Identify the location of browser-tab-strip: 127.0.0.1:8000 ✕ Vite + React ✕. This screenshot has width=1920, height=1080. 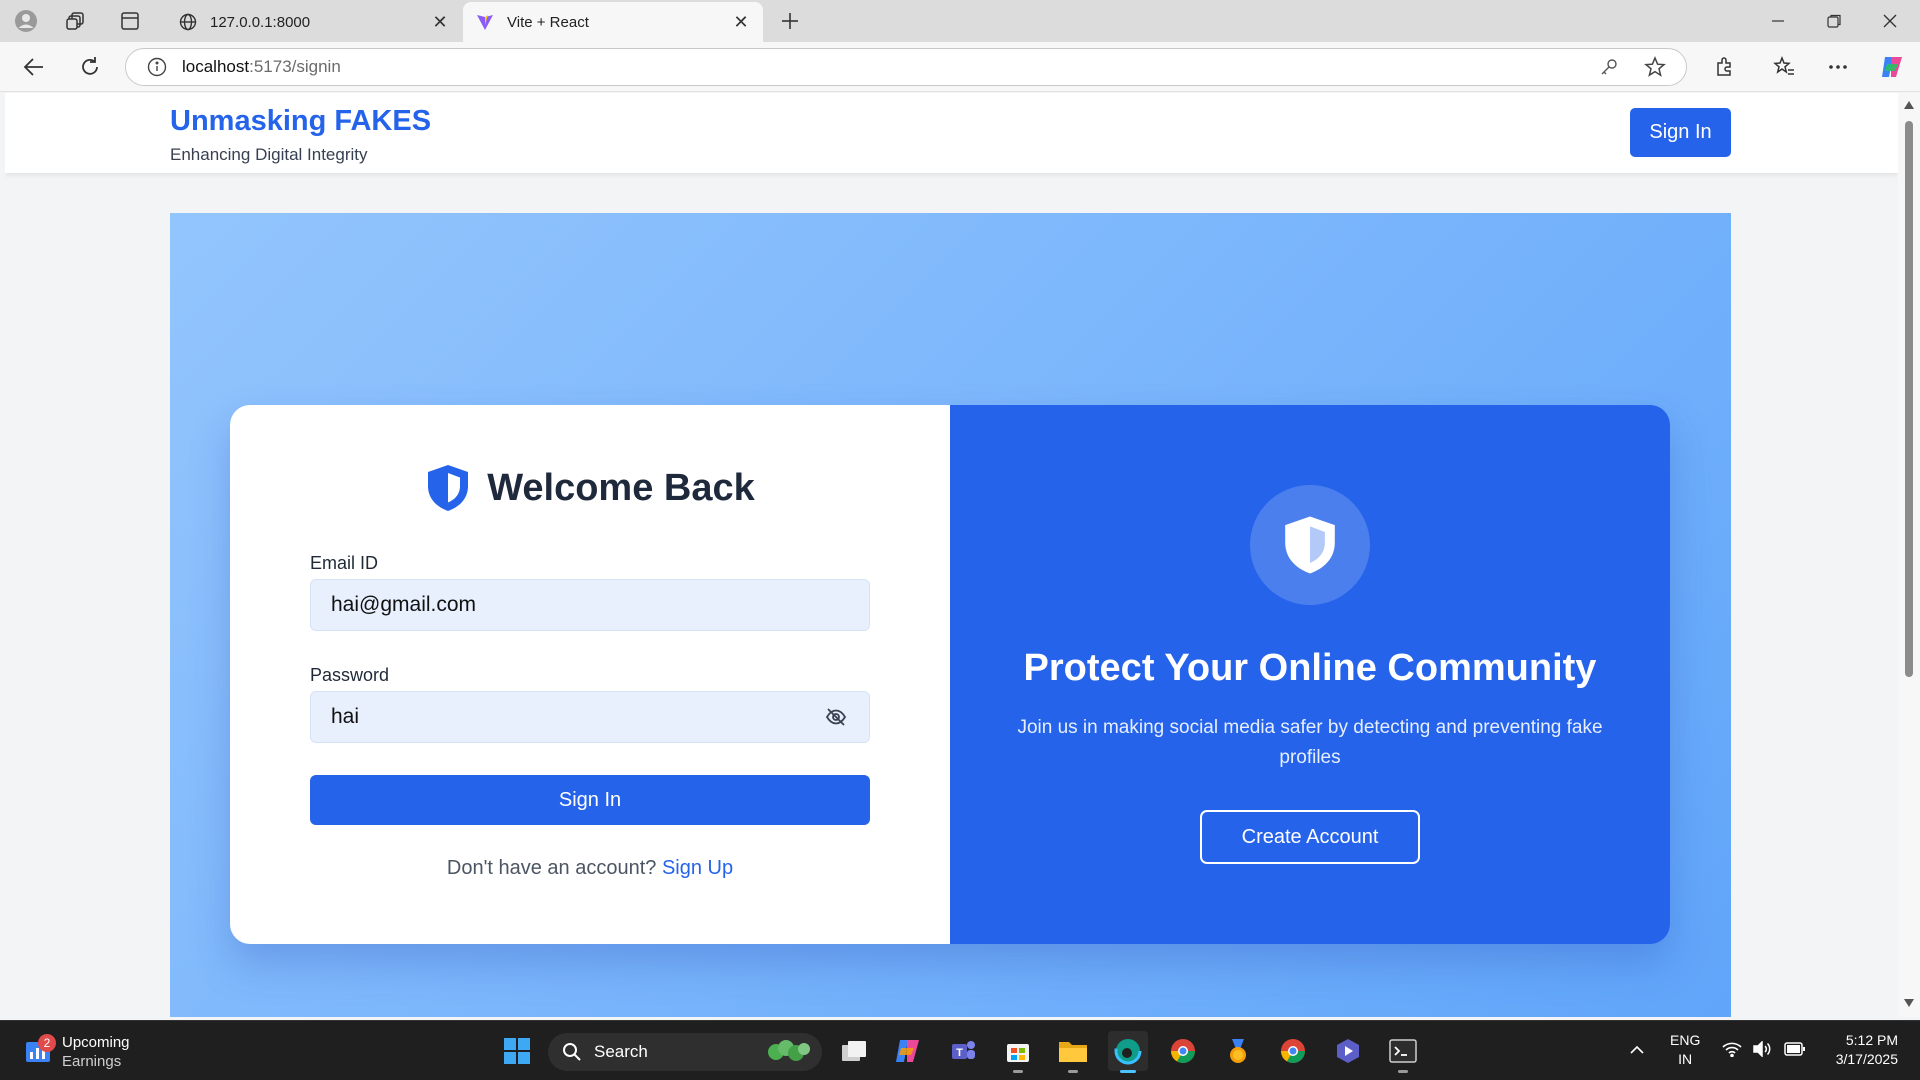
(960, 21).